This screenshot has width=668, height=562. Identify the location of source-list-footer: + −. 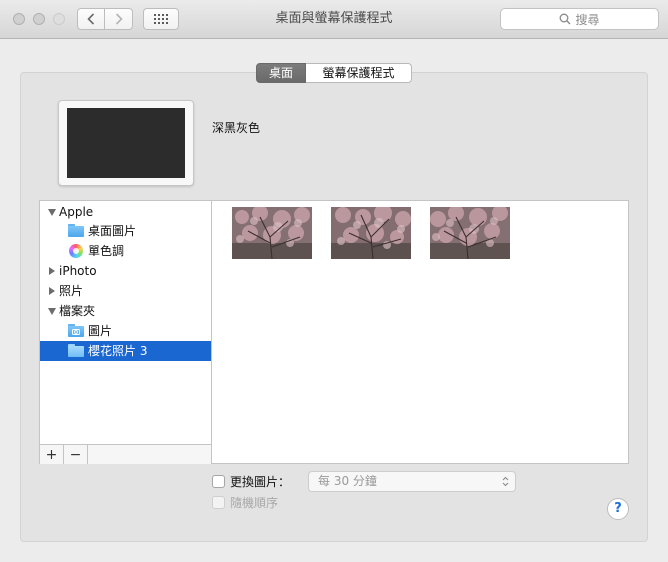
(125, 454).